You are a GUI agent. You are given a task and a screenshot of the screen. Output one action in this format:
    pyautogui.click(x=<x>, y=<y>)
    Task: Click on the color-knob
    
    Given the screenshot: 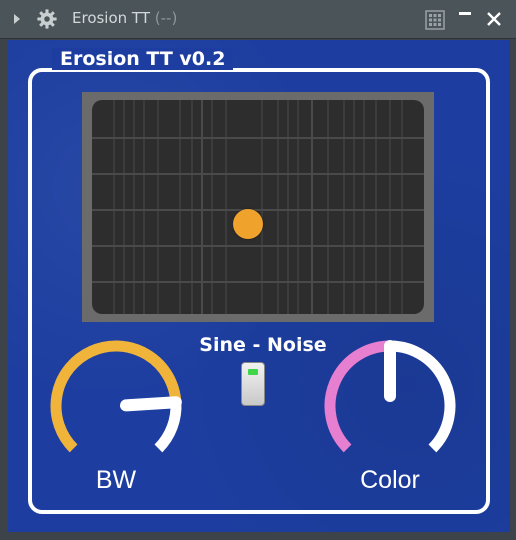 What is the action you would take?
    pyautogui.click(x=390, y=406)
    